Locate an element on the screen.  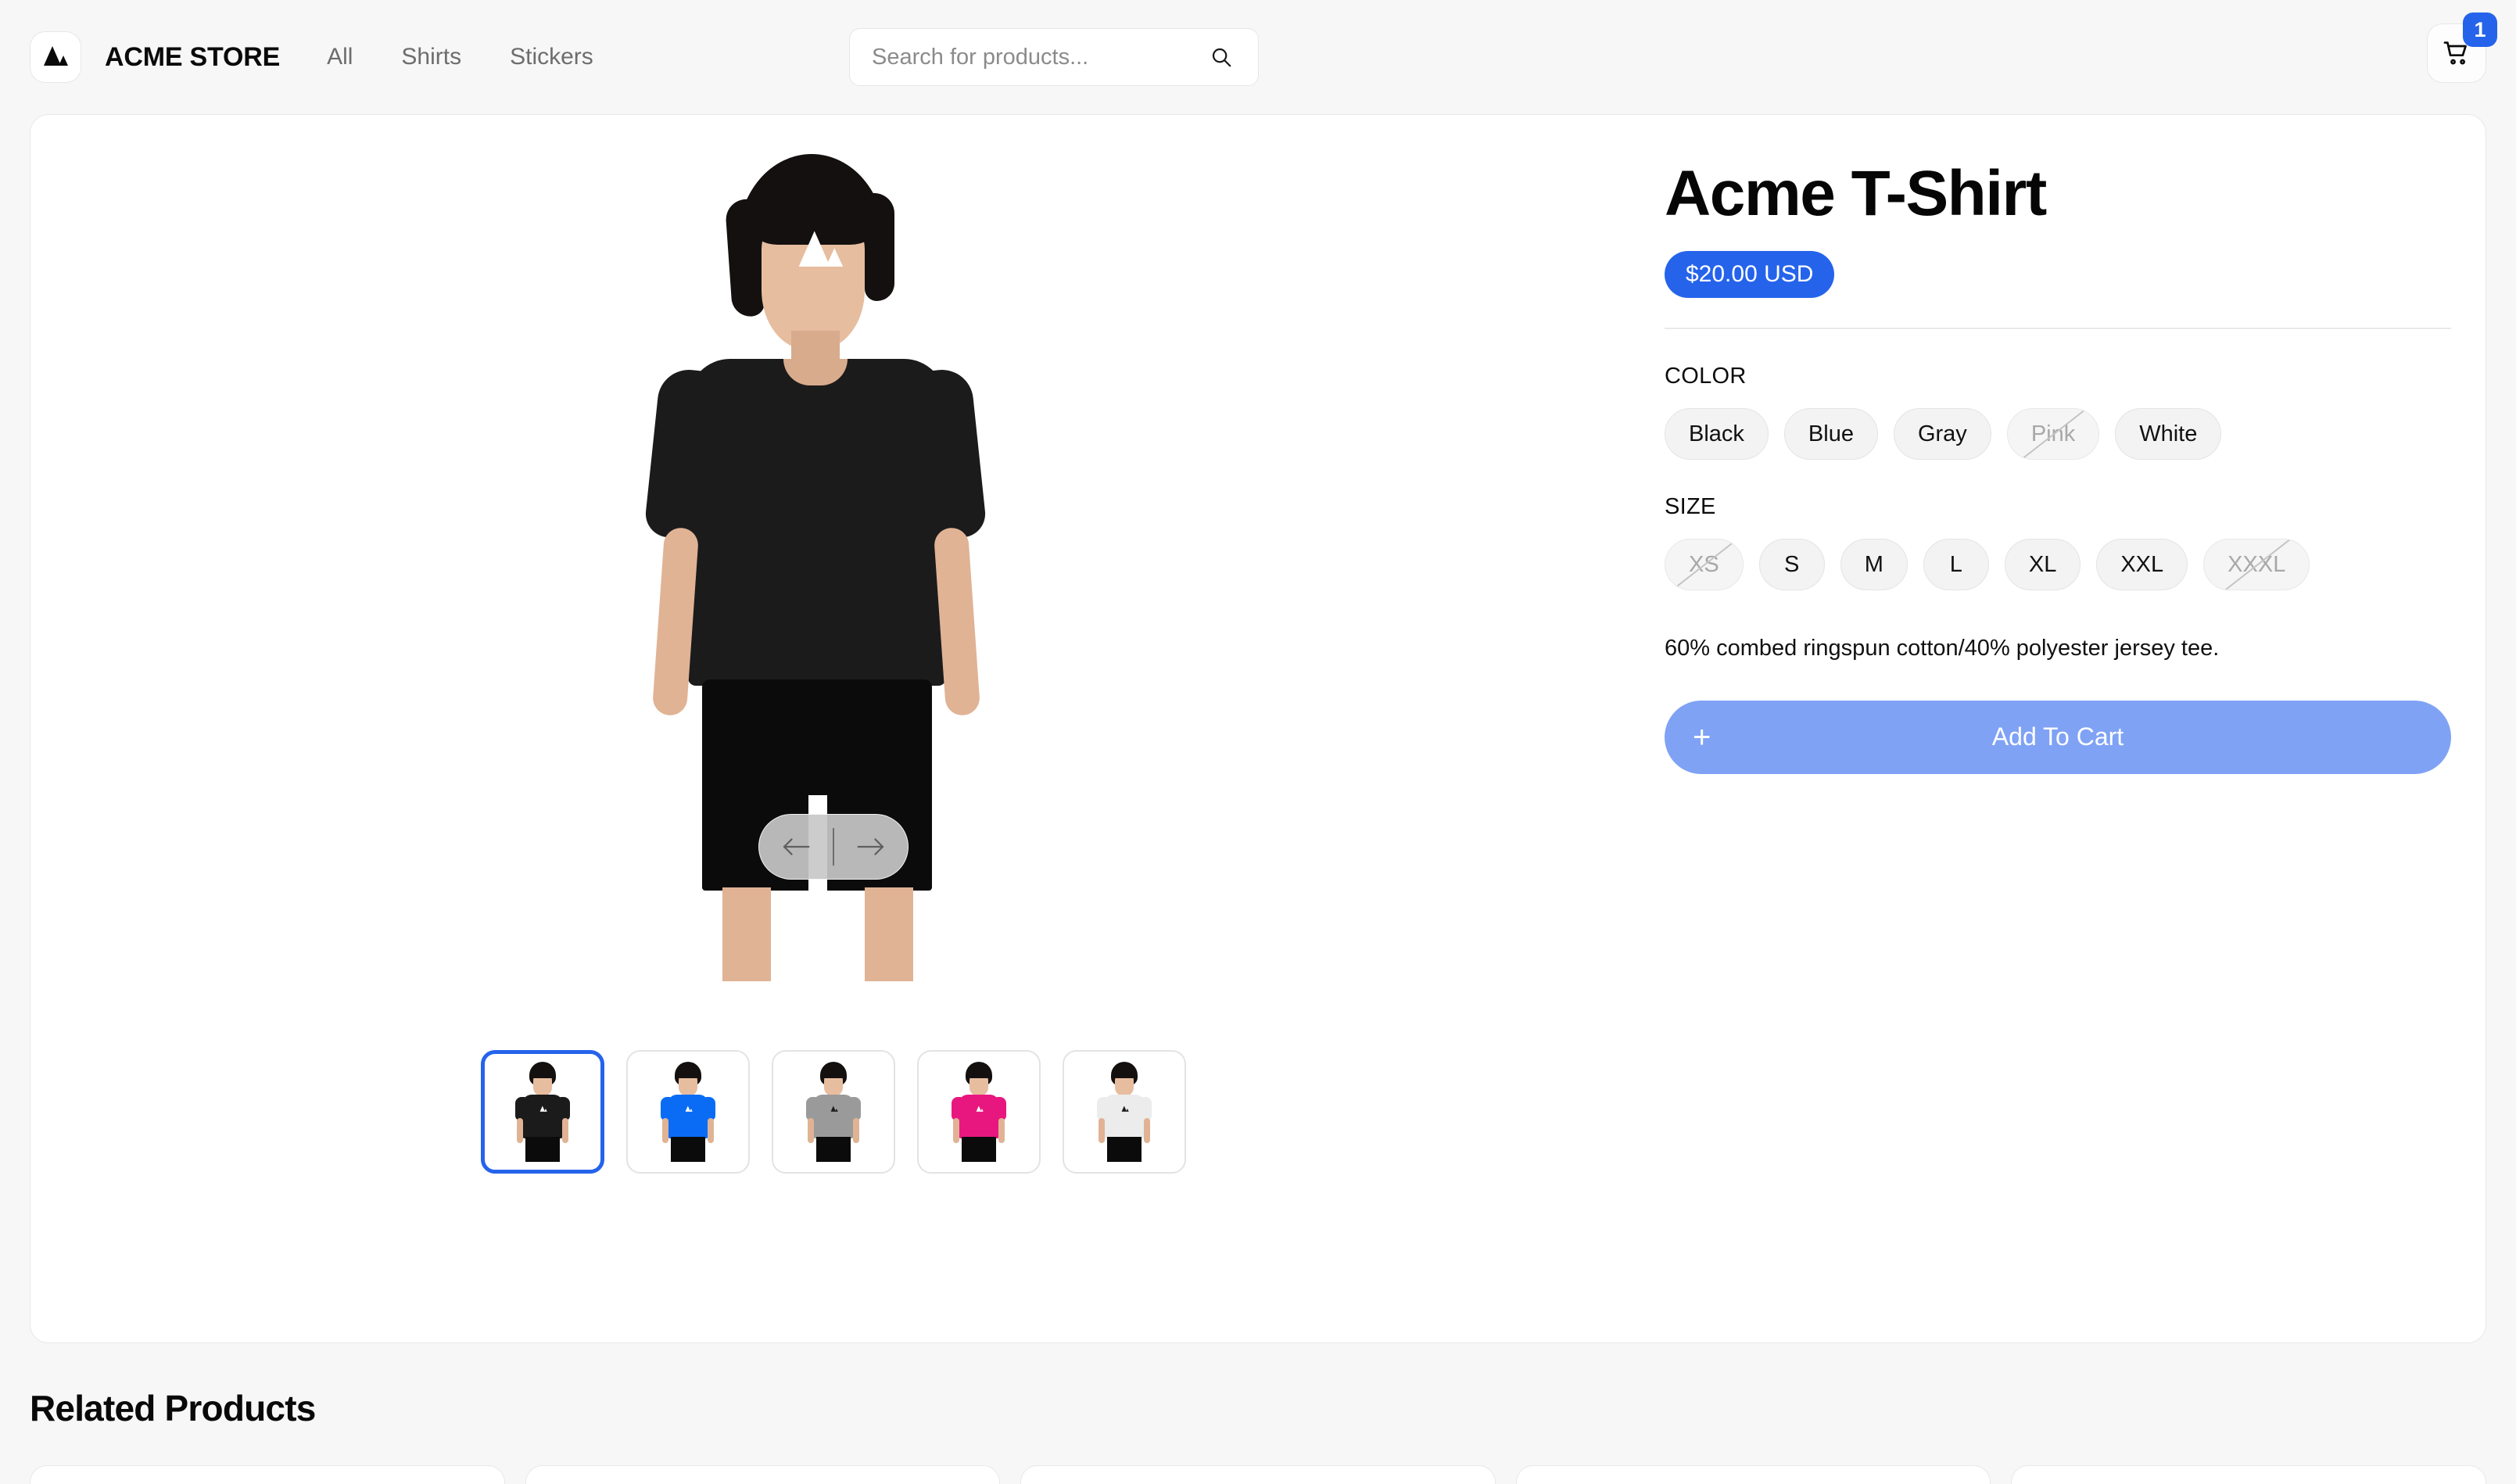
nav-link-stickers: Stickers is located at coordinates (552, 57).